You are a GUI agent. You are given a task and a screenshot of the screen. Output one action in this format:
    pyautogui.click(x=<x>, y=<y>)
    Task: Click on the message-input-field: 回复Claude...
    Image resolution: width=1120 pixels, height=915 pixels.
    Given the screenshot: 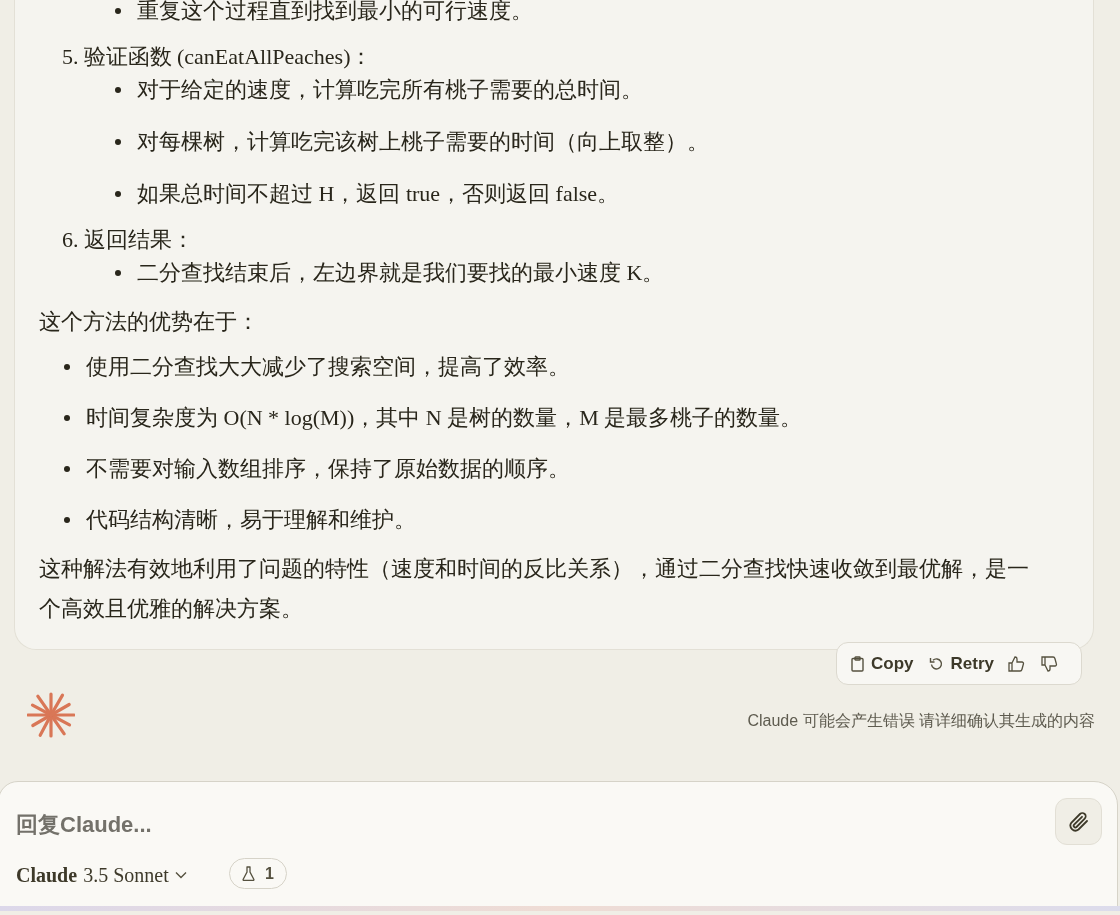 What is the action you would take?
    pyautogui.click(x=516, y=824)
    